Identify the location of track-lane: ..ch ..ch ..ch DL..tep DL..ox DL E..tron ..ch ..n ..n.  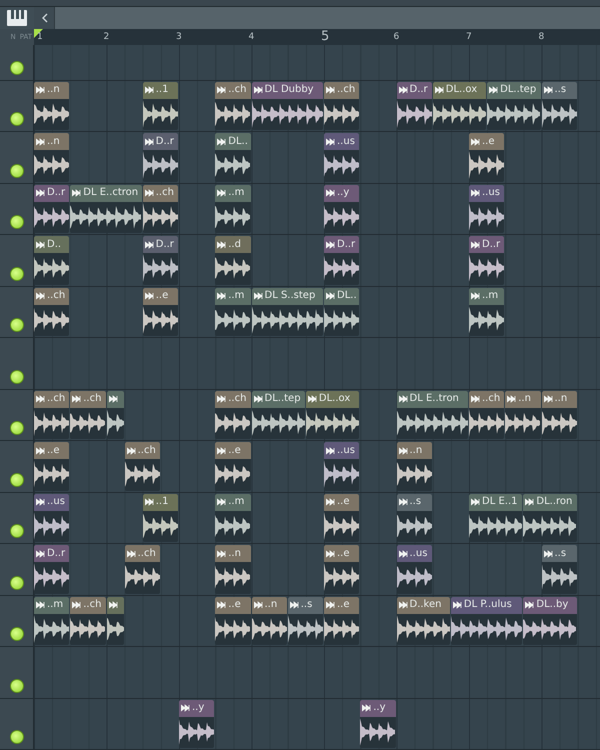
(317, 415).